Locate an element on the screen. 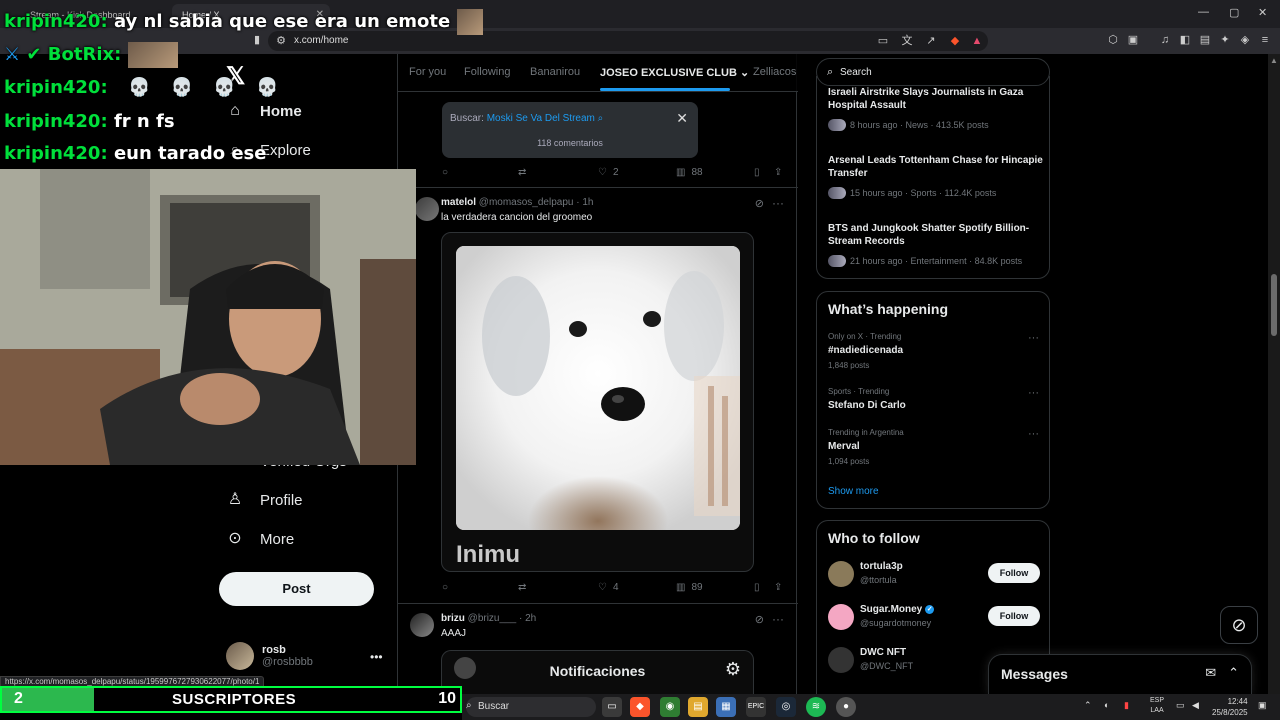 This screenshot has width=1280, height=720. network-icon: ▭ is located at coordinates (1180, 705).